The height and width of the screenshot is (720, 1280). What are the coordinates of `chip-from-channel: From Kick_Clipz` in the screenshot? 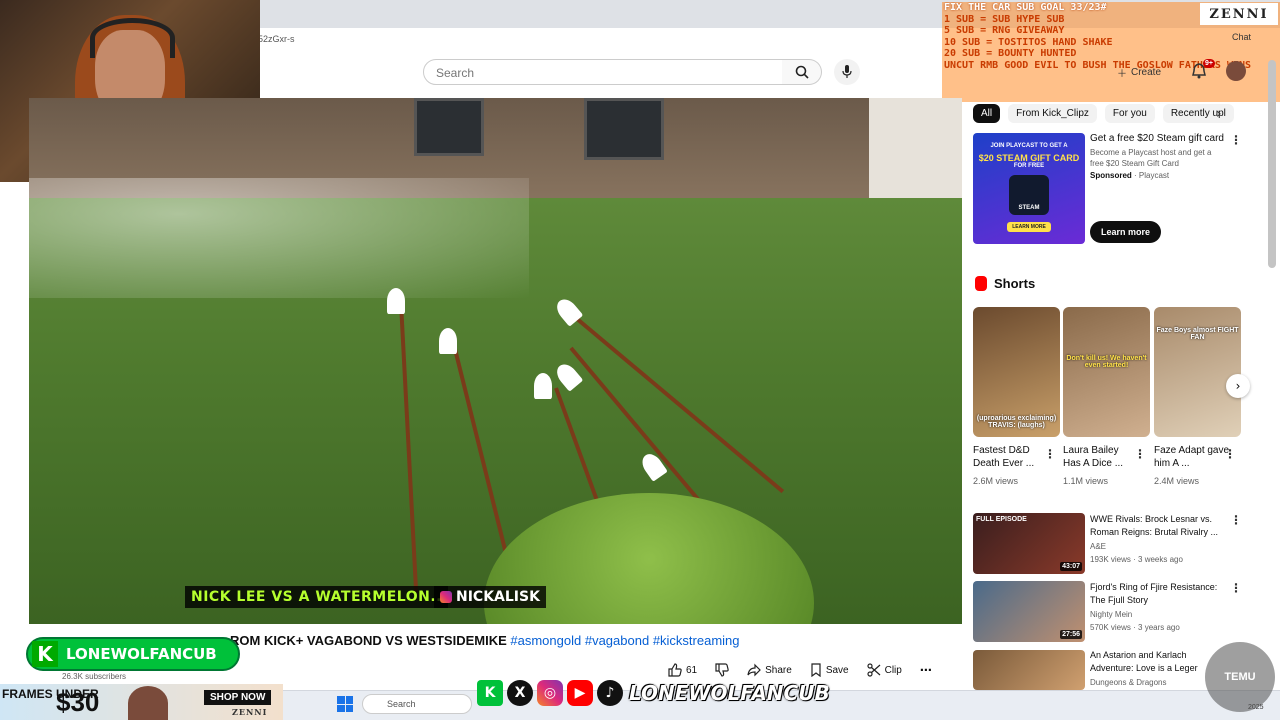 It's located at (1052, 113).